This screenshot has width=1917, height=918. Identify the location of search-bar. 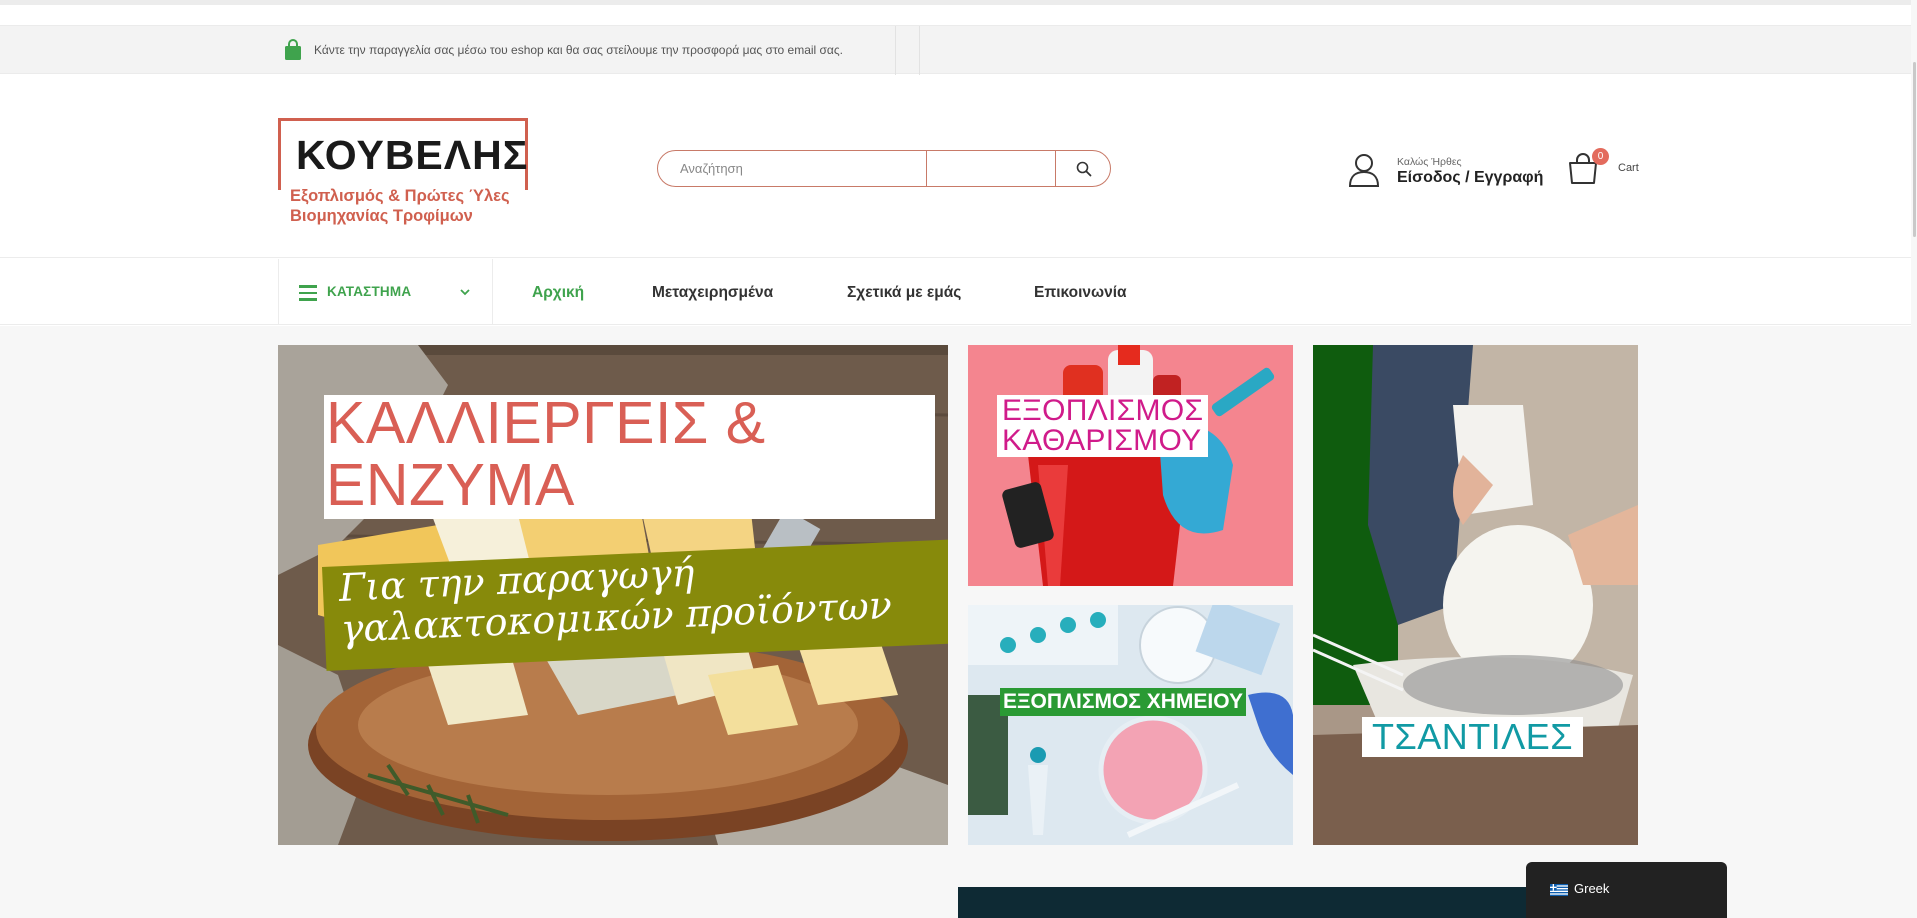
(884, 168).